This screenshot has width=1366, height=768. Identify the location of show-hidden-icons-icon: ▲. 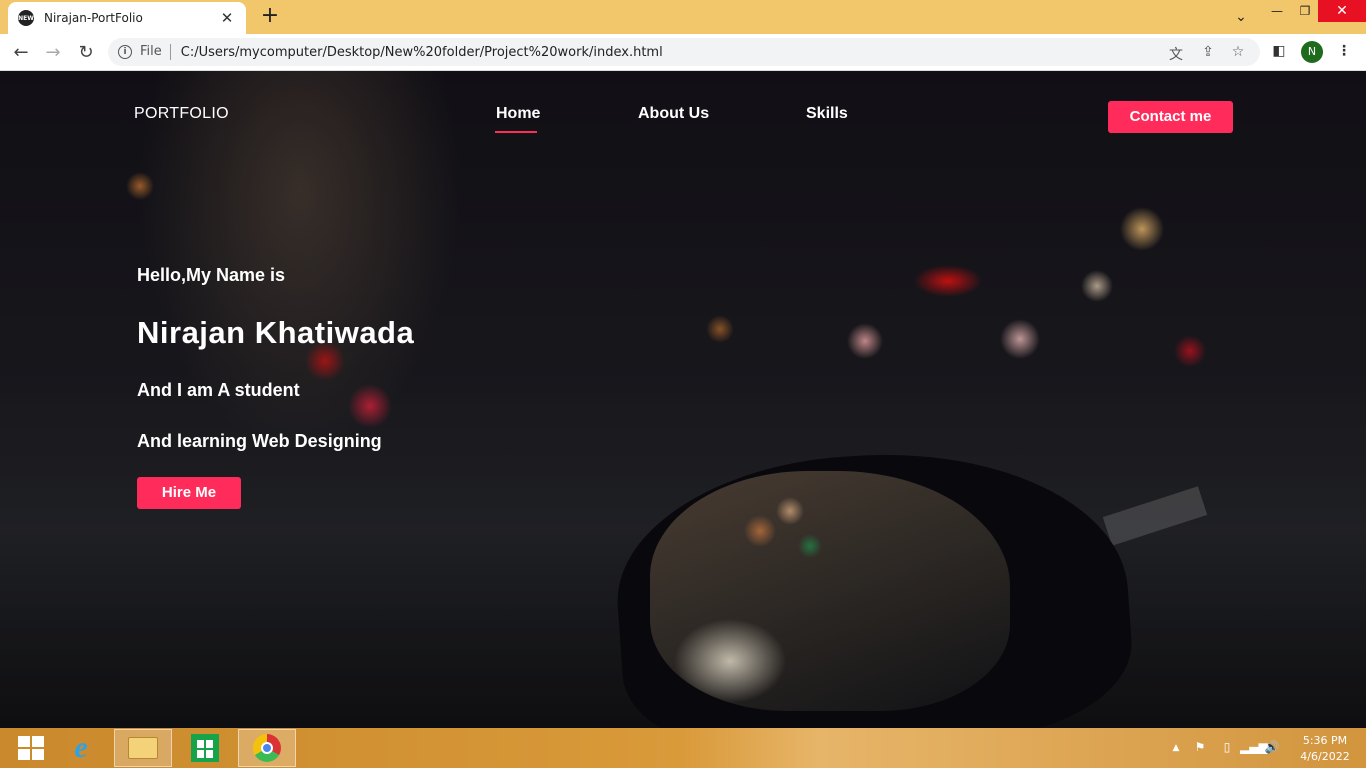
(1176, 748).